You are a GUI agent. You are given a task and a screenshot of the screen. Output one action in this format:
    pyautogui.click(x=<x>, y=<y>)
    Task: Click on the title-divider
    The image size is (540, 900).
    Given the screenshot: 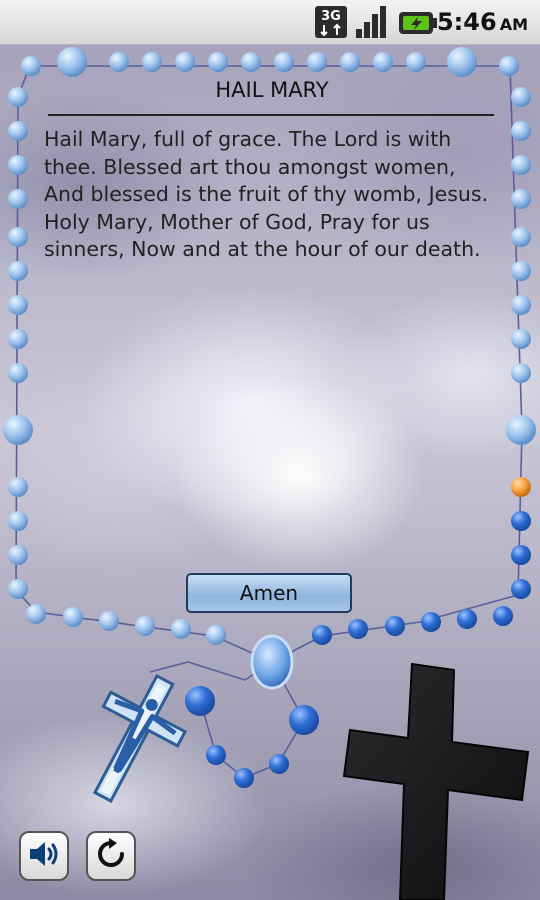 What is the action you would take?
    pyautogui.click(x=271, y=115)
    